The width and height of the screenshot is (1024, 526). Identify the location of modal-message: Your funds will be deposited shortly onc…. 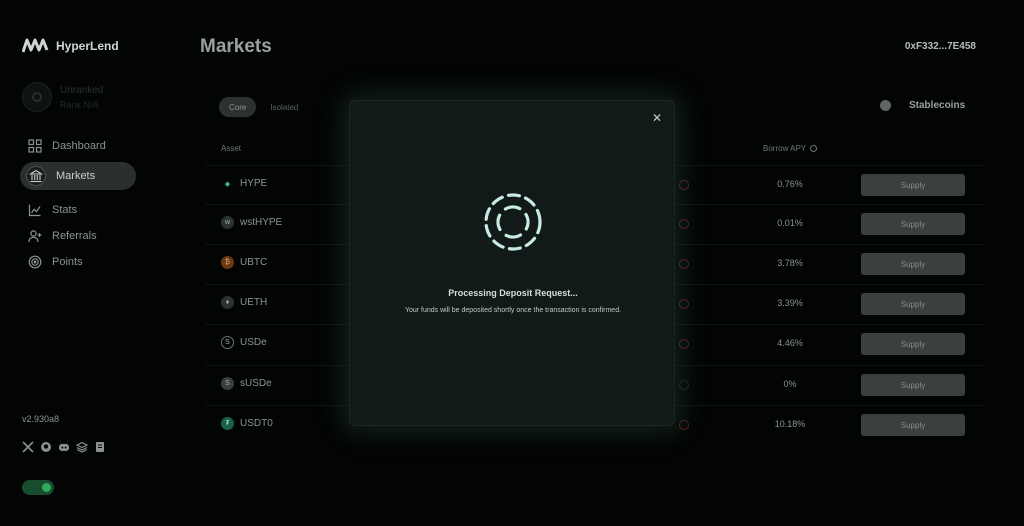
(513, 310).